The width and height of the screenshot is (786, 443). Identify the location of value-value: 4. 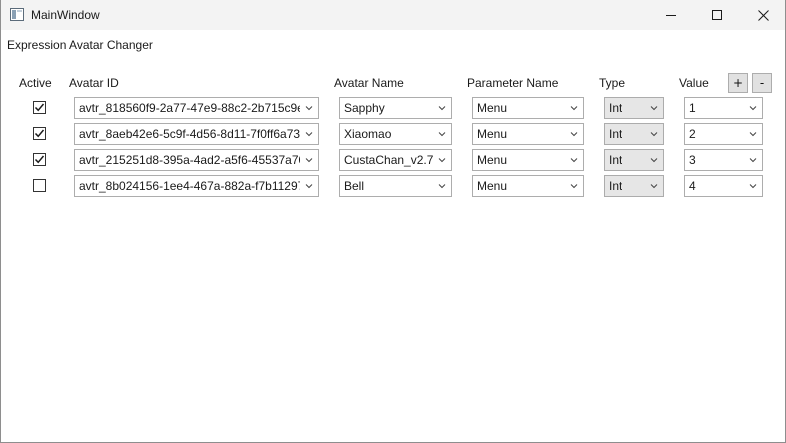
(692, 186).